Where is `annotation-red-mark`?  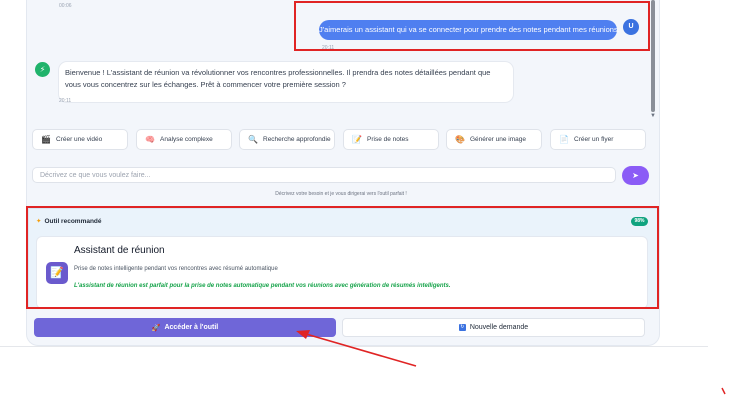 annotation-red-mark is located at coordinates (723, 391).